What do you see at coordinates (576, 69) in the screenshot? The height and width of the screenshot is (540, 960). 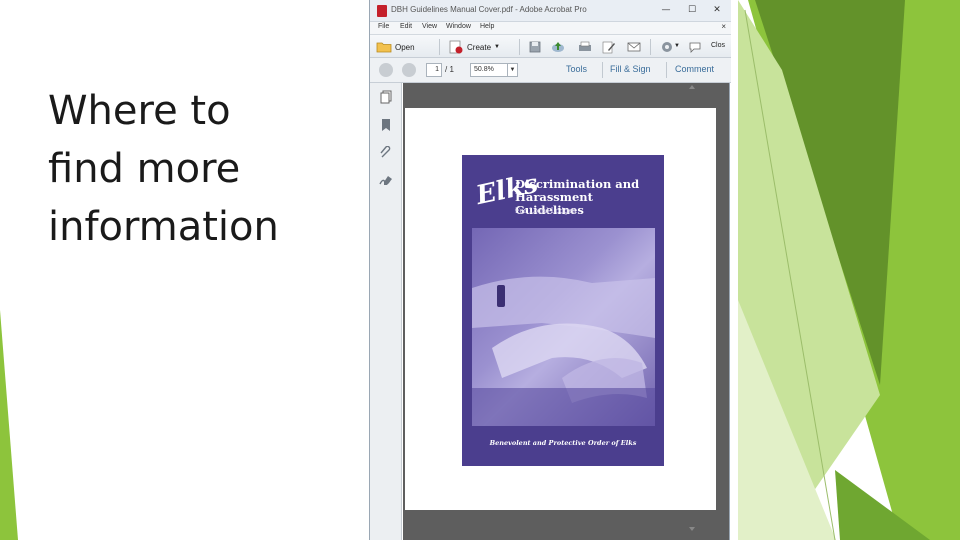 I see `tools-pane-link: Tools` at bounding box center [576, 69].